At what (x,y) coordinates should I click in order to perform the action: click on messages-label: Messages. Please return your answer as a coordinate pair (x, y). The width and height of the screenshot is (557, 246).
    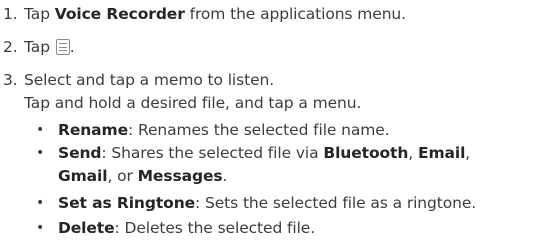
    Looking at the image, I should click on (180, 176).